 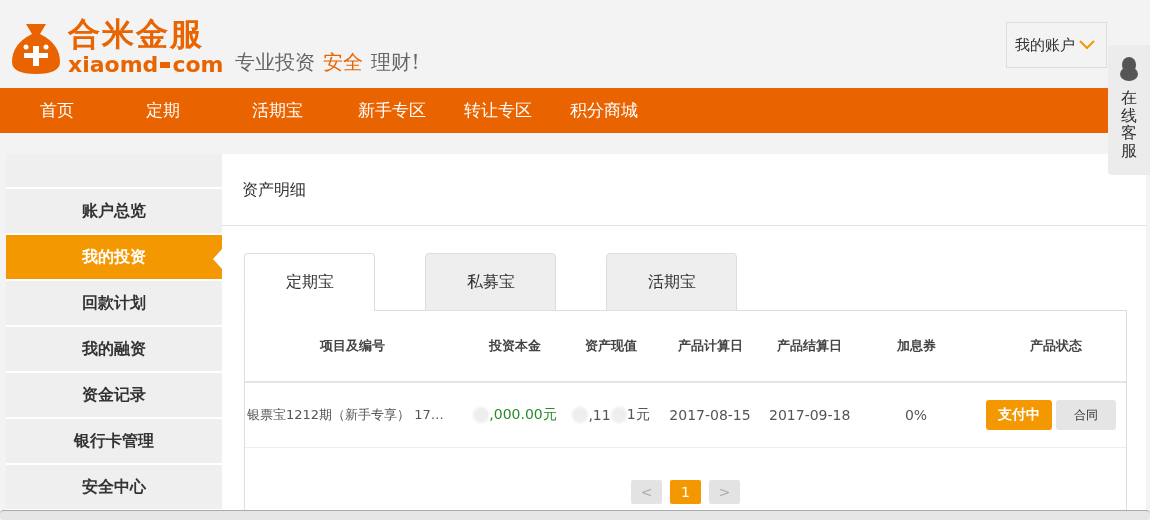 I want to click on table-cell: ,000.00元, so click(x=523, y=415).